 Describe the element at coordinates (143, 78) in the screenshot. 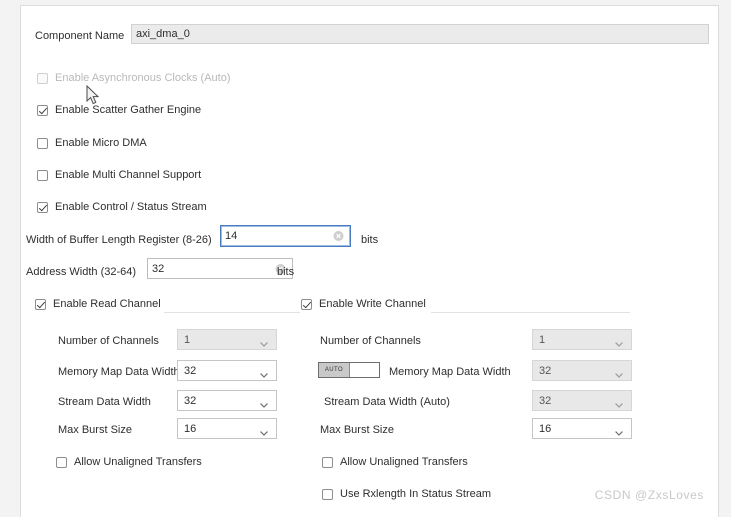

I see `checkbox-label: Enable Asynchronous Clocks (Auto)` at that location.